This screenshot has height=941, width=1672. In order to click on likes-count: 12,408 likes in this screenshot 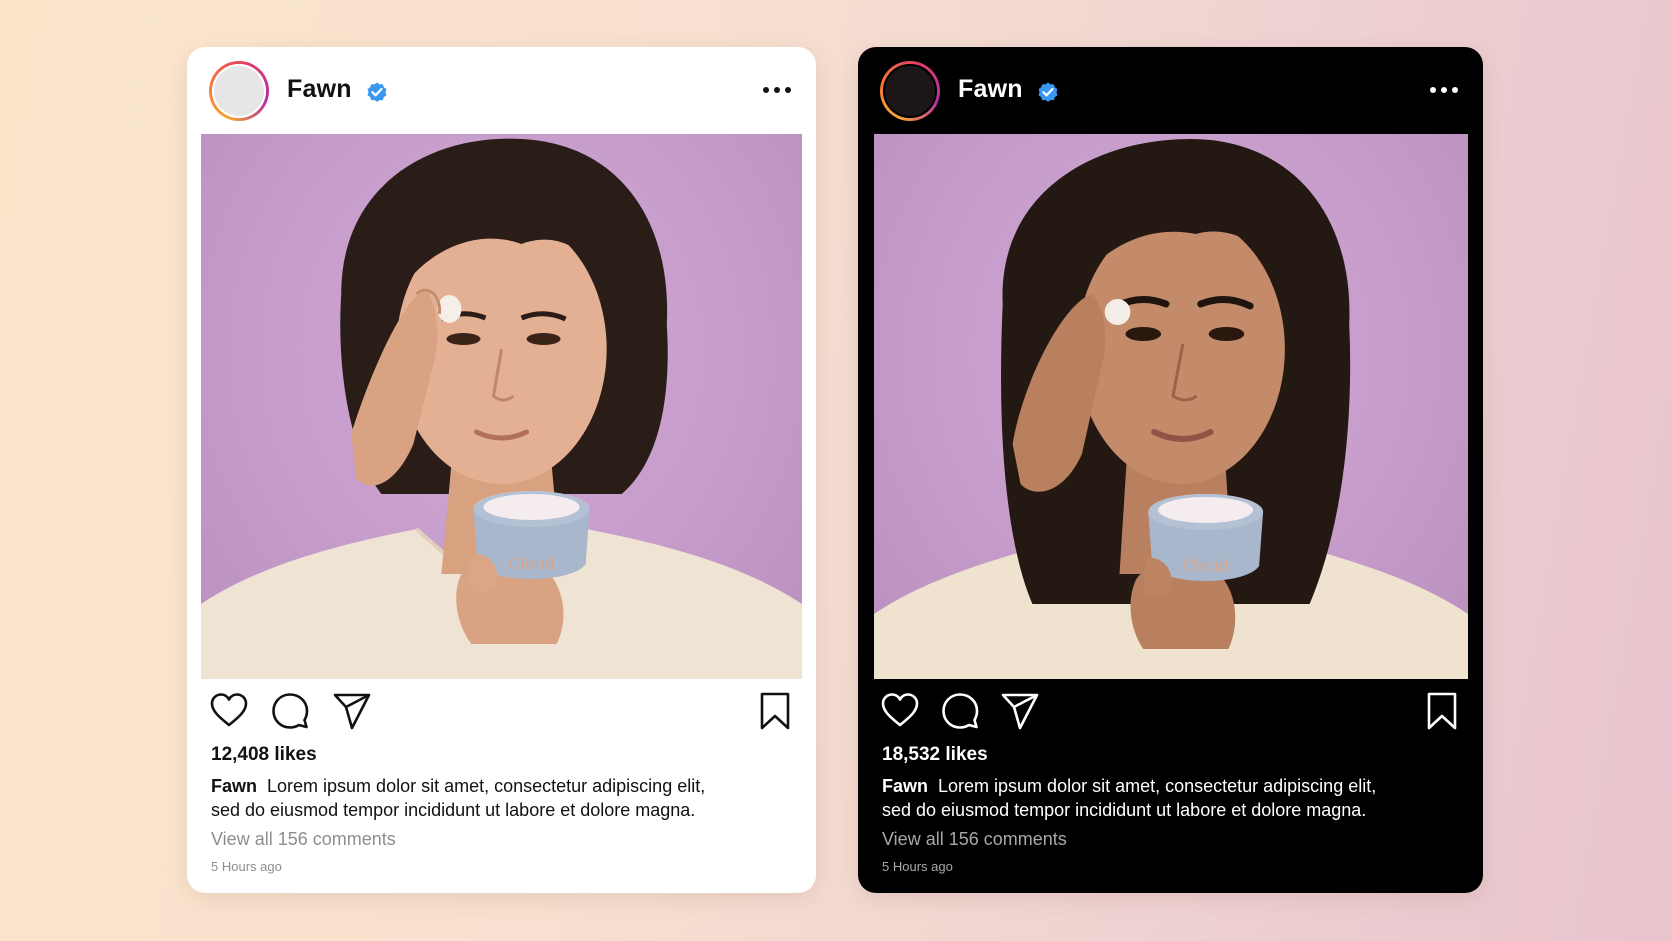, I will do `click(264, 755)`.